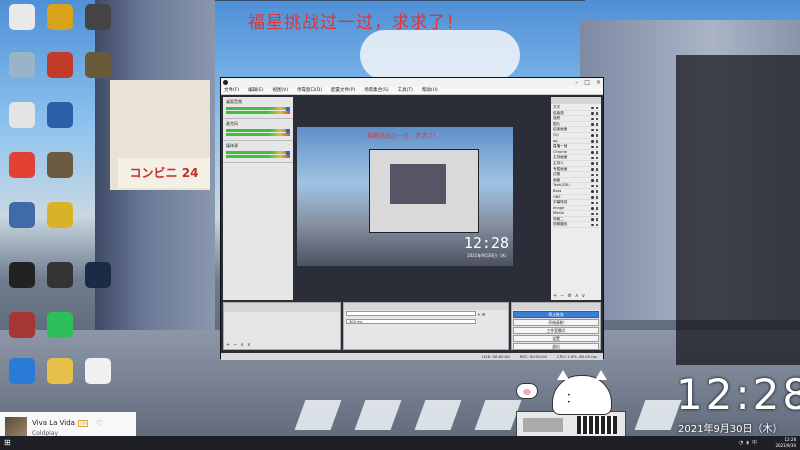 The width and height of the screenshot is (800, 450). I want to click on obs-menu-item: 帮助(H), so click(430, 90).